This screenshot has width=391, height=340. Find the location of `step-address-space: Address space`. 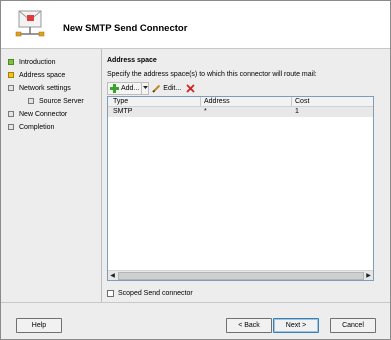

step-address-space: Address space is located at coordinates (36, 75).